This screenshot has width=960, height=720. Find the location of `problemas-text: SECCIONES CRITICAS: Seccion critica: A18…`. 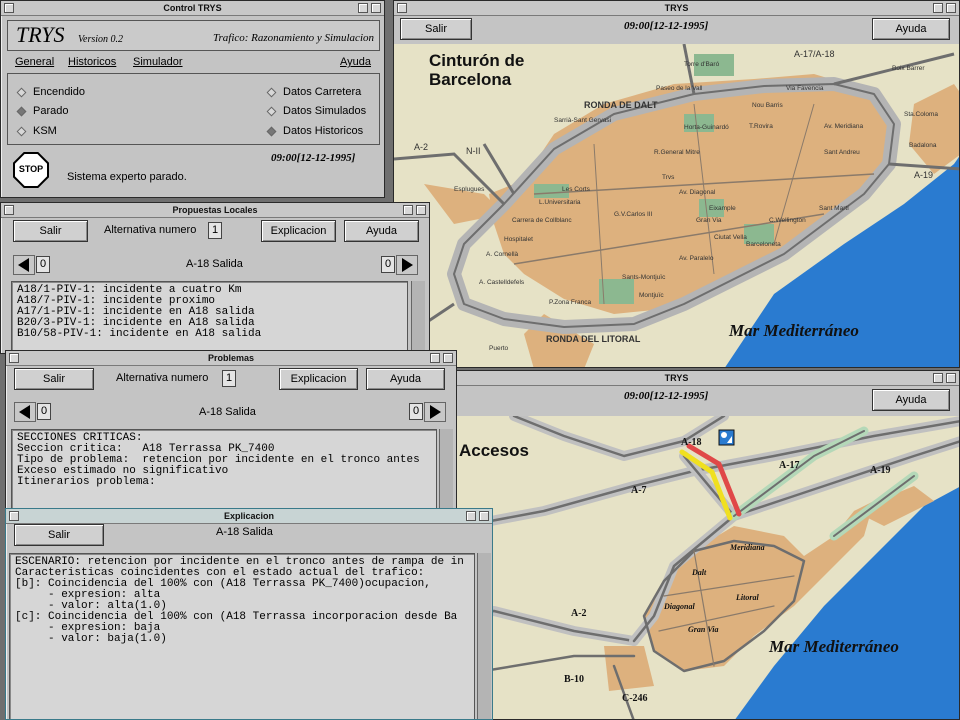

problemas-text: SECCIONES CRITICAS: Seccion critica: A18… is located at coordinates (224, 469).